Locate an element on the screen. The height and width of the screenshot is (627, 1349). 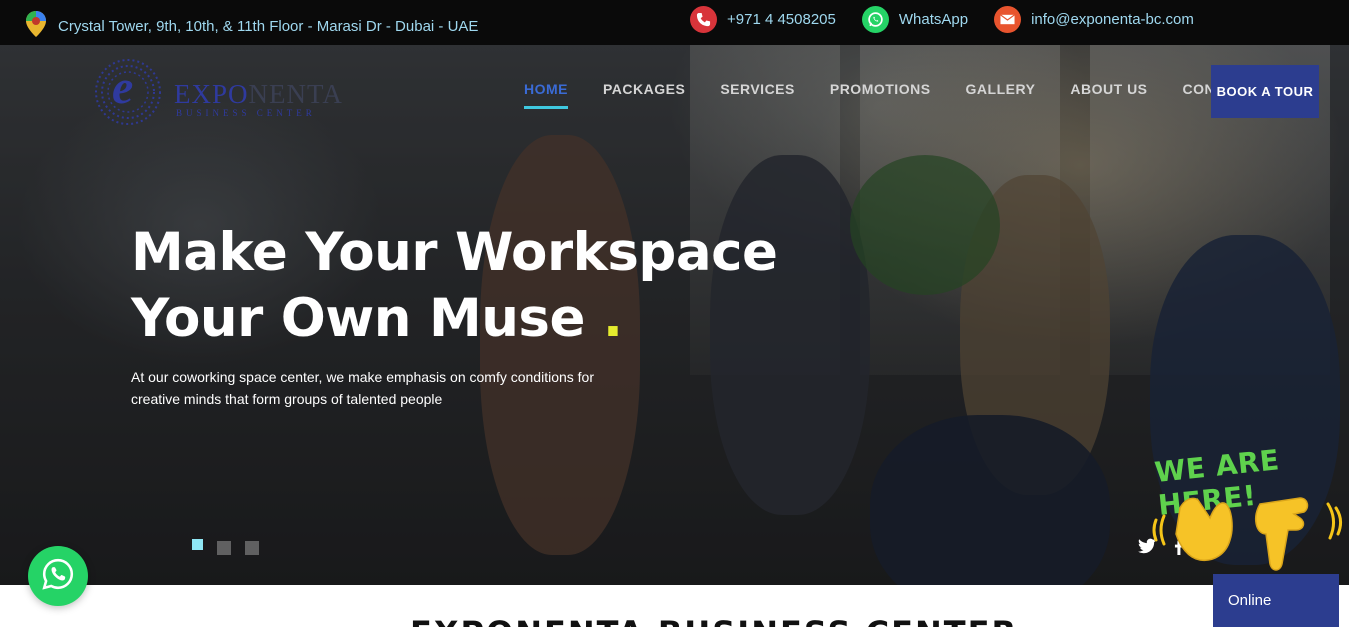
whatsapp-link: WhatsApp is located at coordinates (915, 19).